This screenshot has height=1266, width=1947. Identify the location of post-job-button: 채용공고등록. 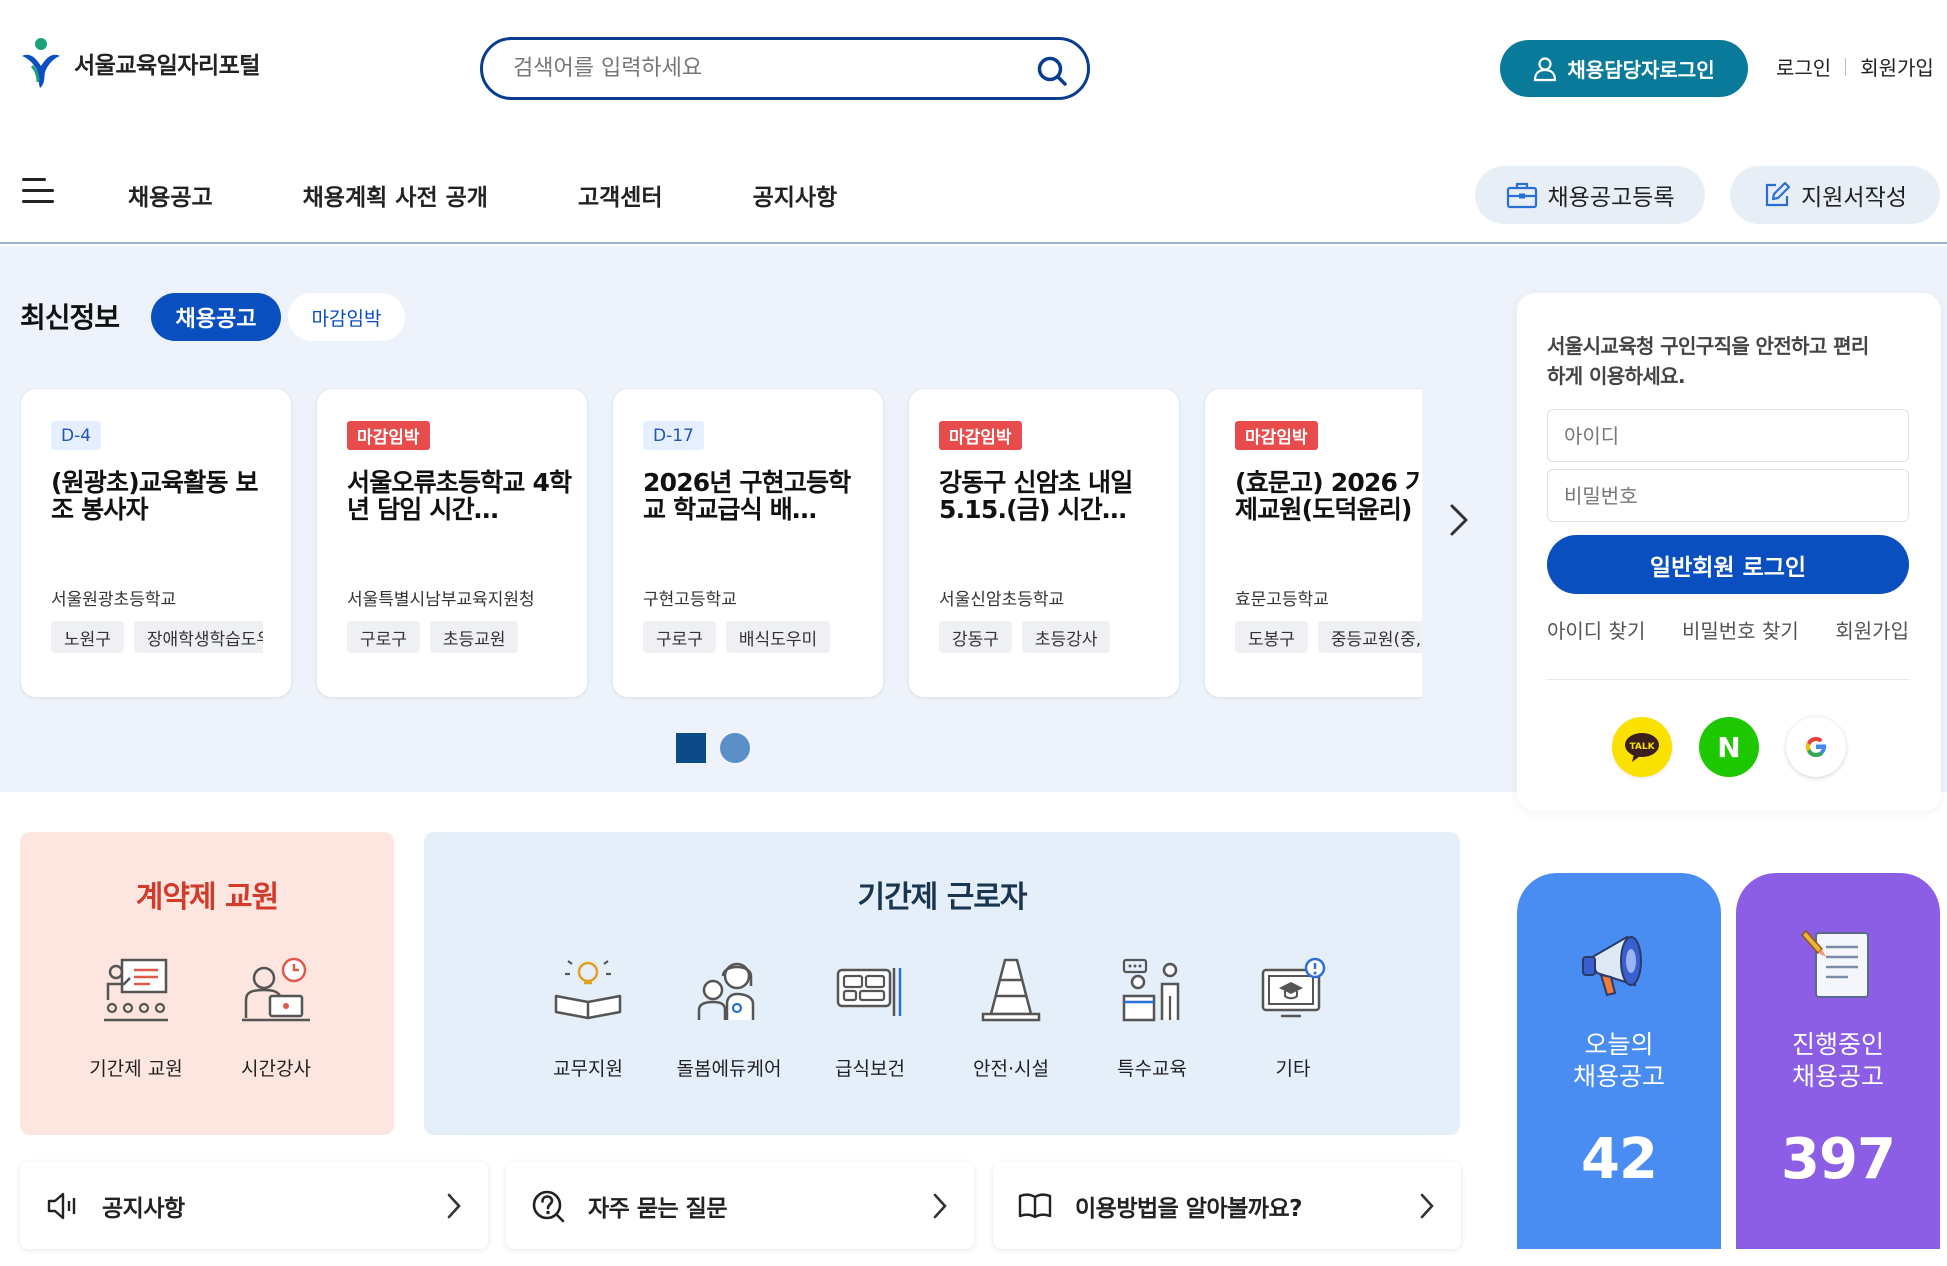
(1590, 195).